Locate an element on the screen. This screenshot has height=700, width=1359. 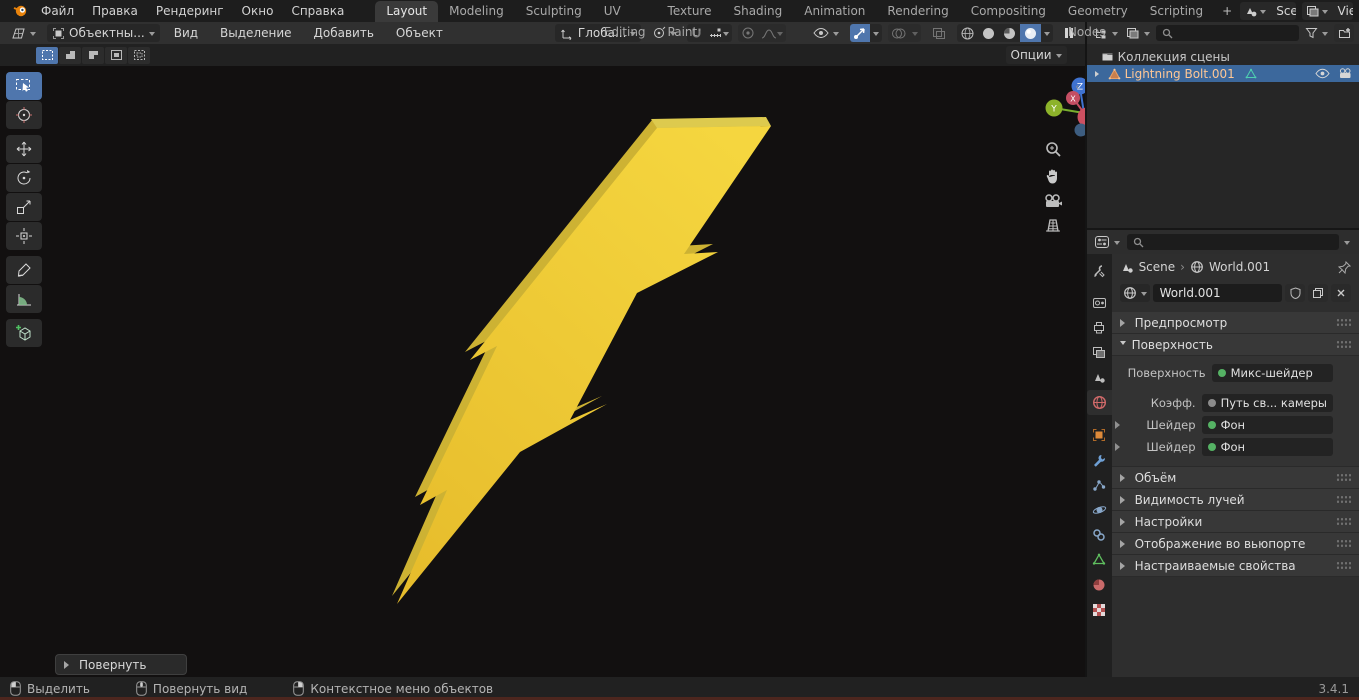
shading-wireframe-button is located at coordinates (967, 33).